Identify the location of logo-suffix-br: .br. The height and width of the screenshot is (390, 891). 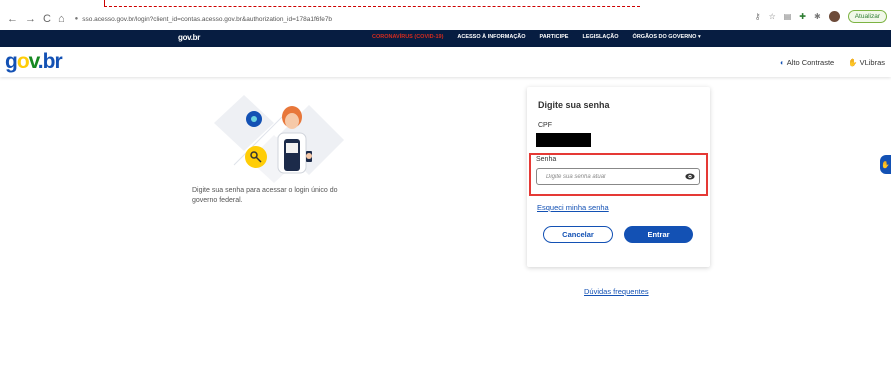
(50, 61).